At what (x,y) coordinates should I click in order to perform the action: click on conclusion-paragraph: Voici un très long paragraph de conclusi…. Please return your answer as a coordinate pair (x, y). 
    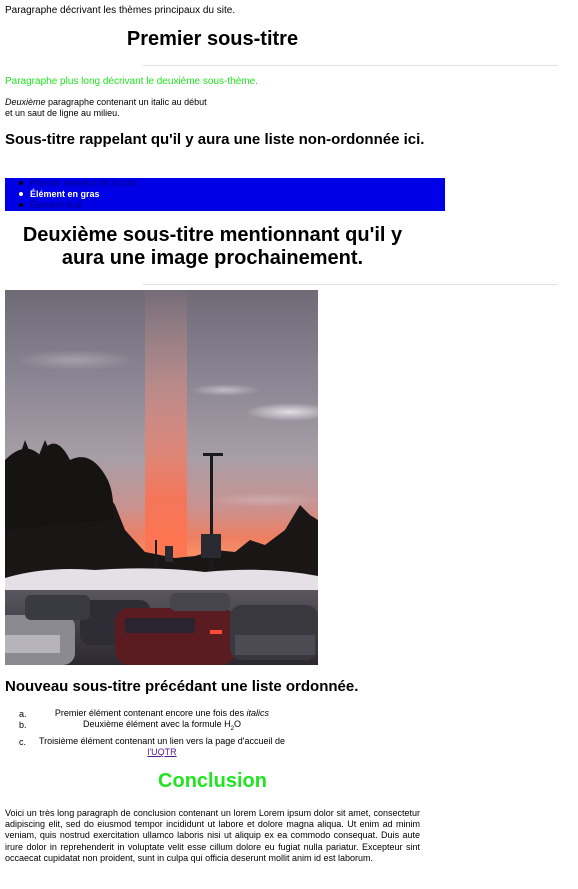
    Looking at the image, I should click on (212, 835).